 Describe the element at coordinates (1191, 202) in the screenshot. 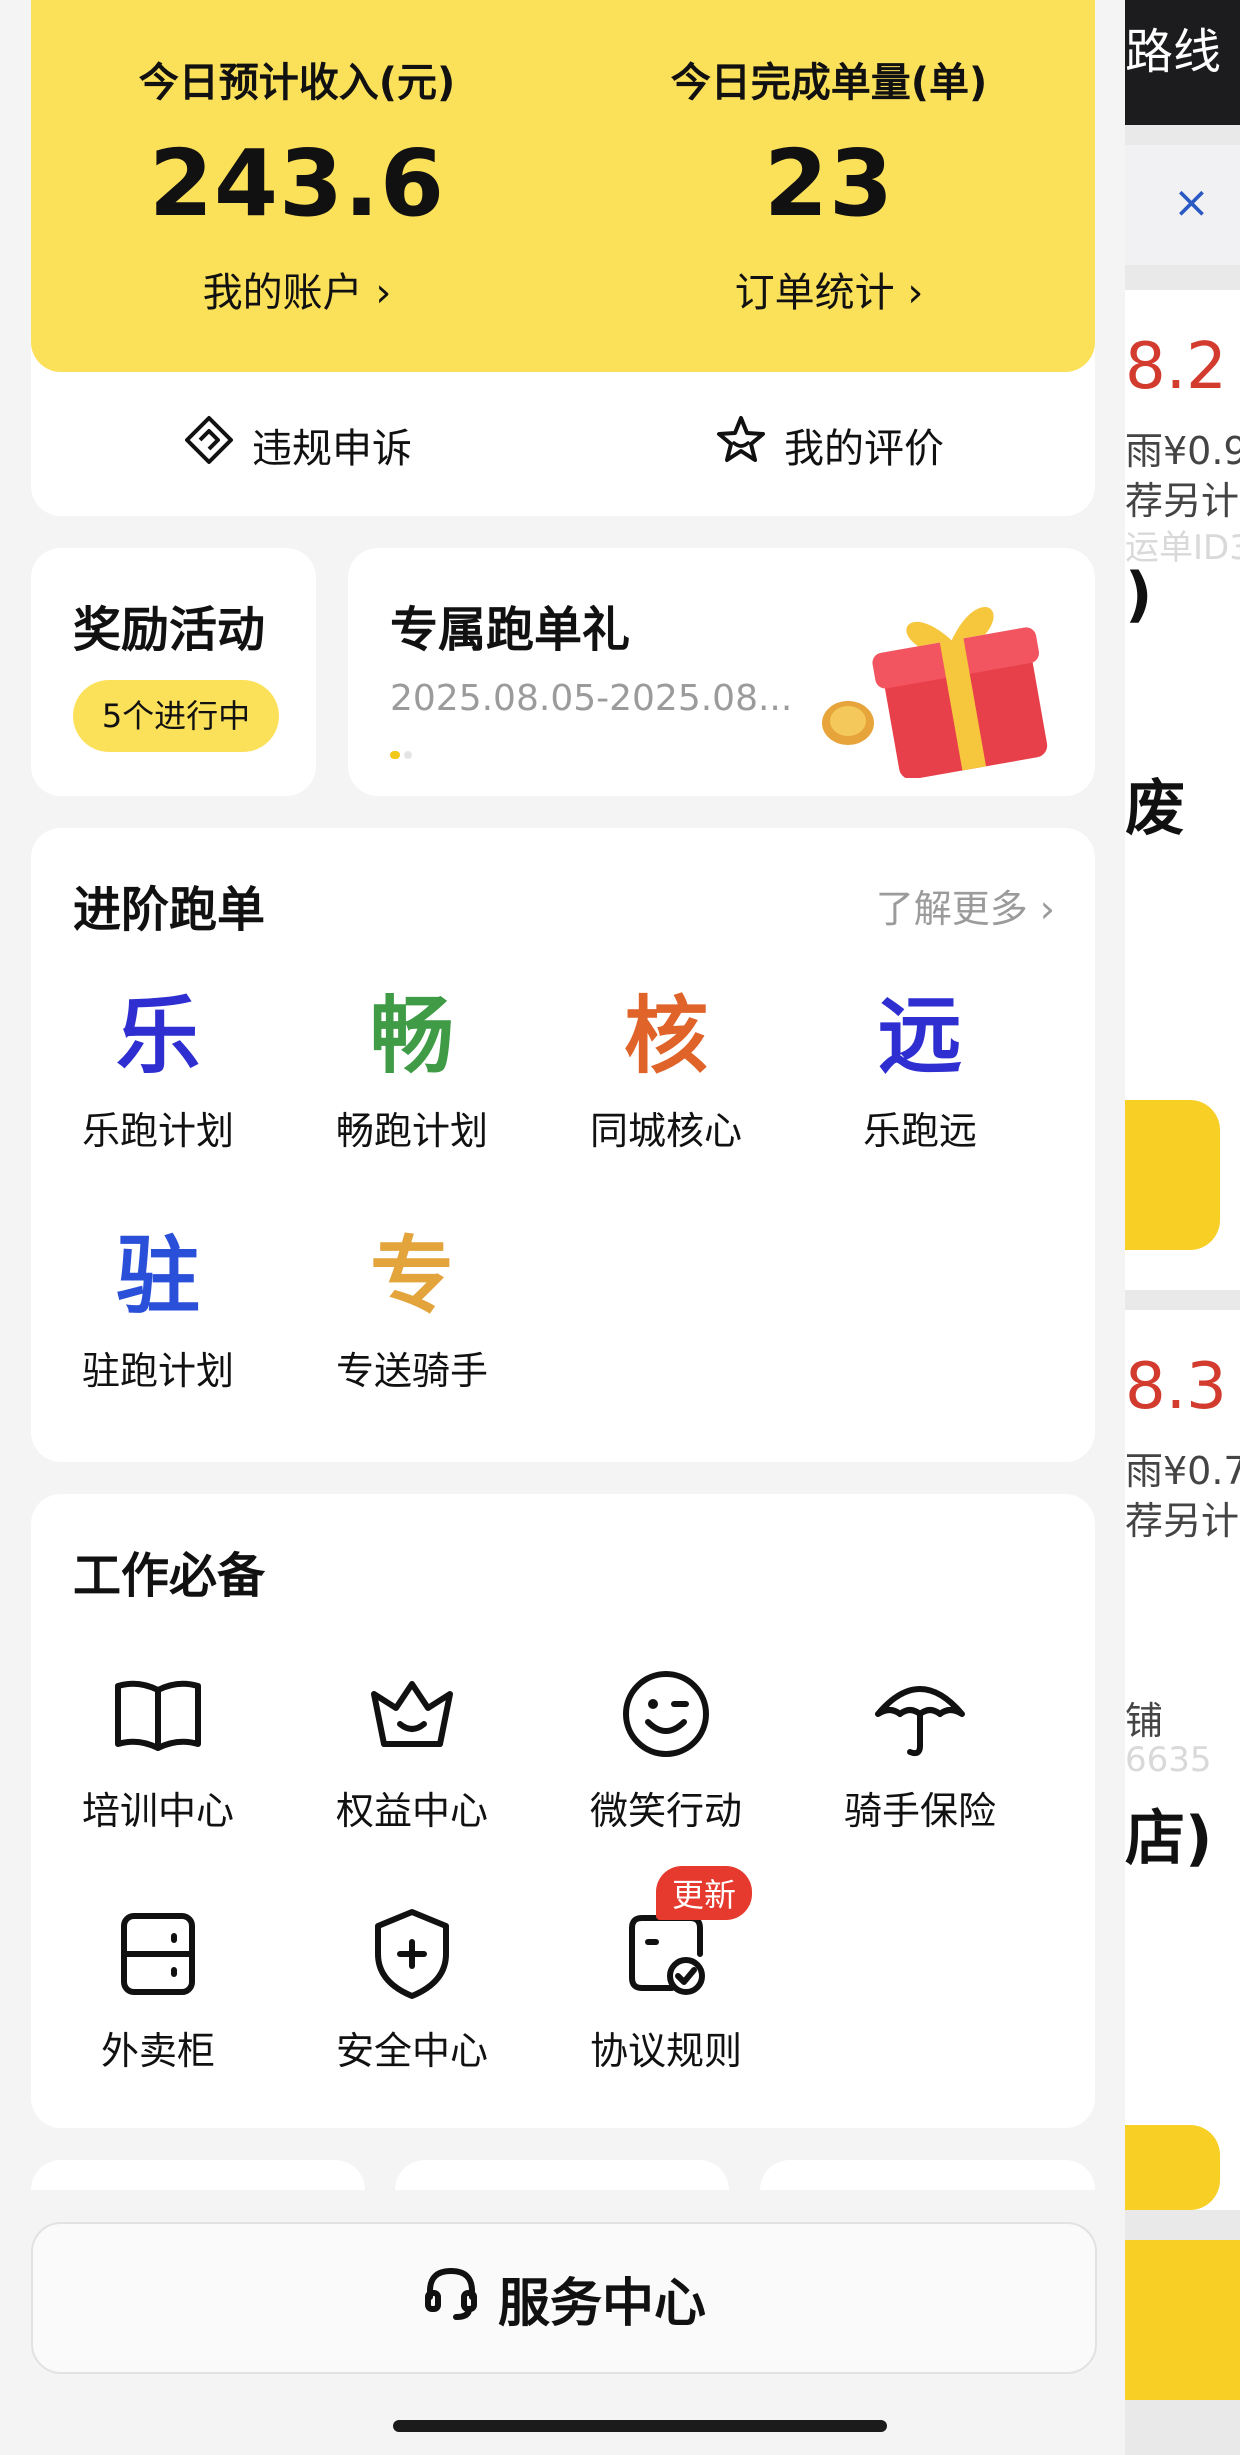

I see `close-icon: ×` at that location.